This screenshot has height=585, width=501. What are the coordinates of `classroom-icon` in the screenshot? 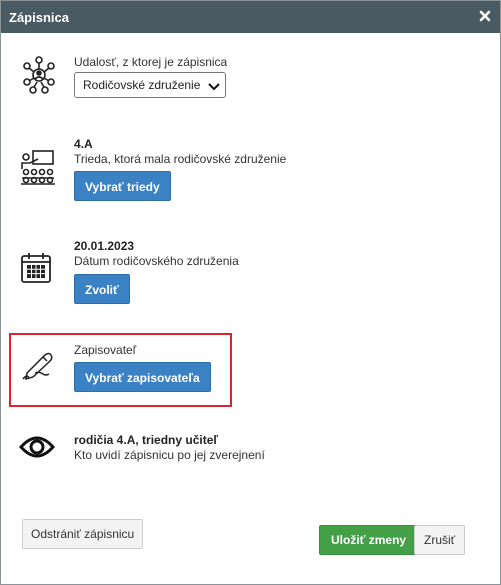 It's located at (38, 168).